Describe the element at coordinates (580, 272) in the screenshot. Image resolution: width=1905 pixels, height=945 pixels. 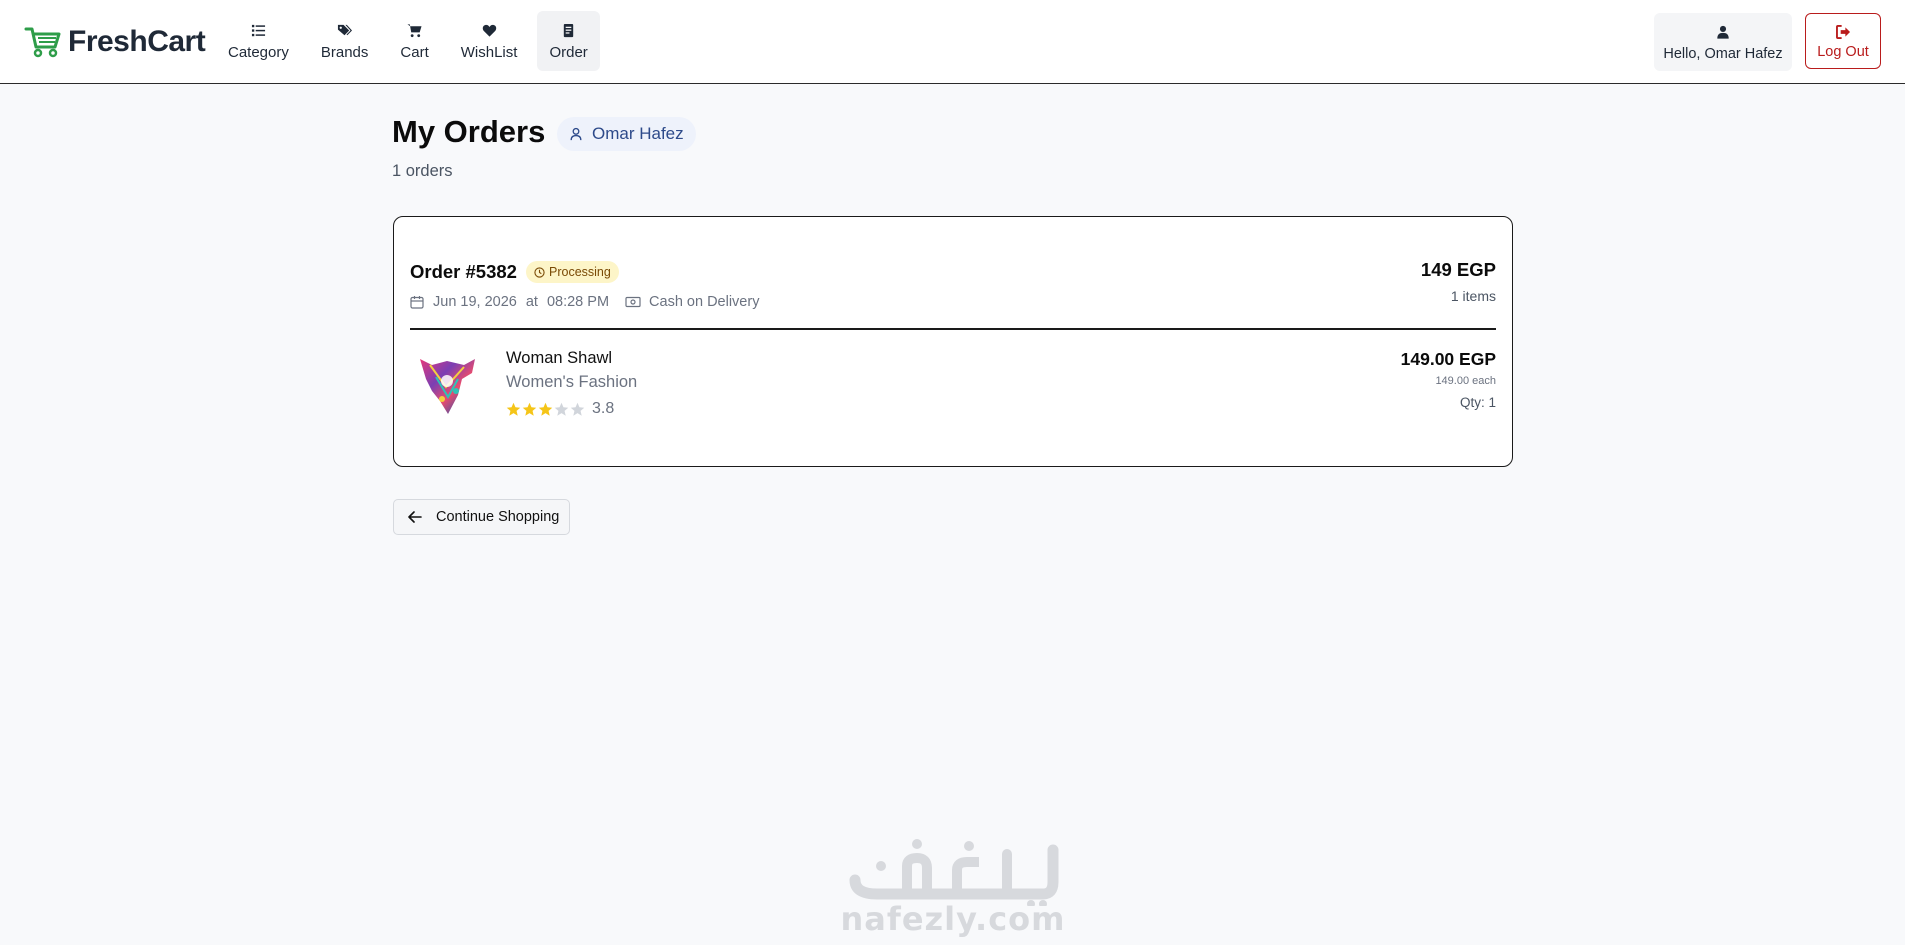
I see `status-text: Processing` at that location.